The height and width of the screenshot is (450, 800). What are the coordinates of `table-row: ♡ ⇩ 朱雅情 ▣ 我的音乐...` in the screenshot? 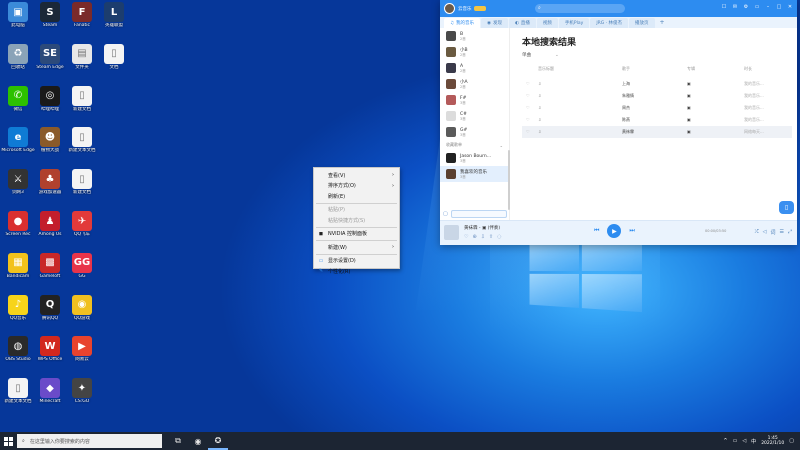 It's located at (657, 96).